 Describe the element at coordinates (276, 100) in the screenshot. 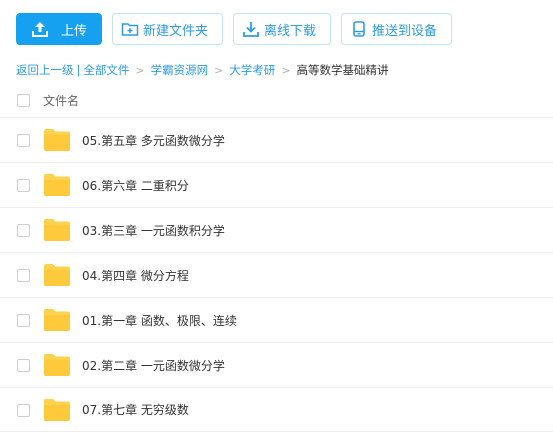

I see `file-list-header: 文件名` at that location.